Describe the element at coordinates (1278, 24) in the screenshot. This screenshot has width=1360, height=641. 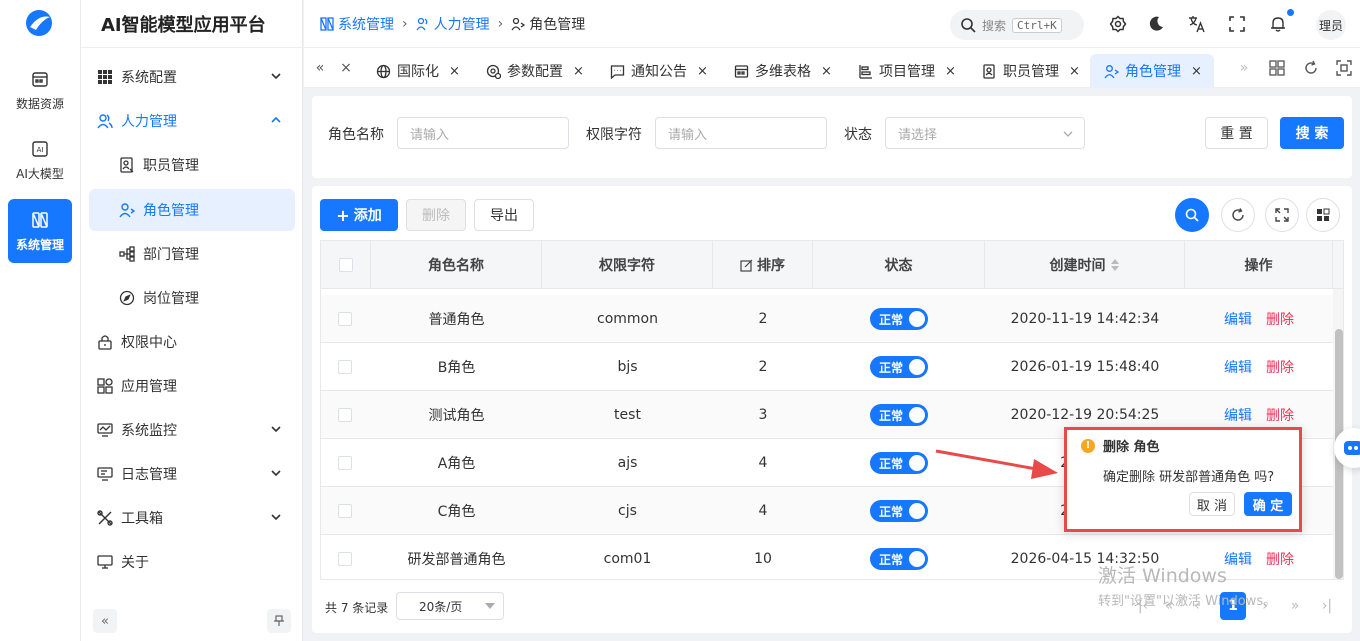
I see `notification-bell-icon` at that location.